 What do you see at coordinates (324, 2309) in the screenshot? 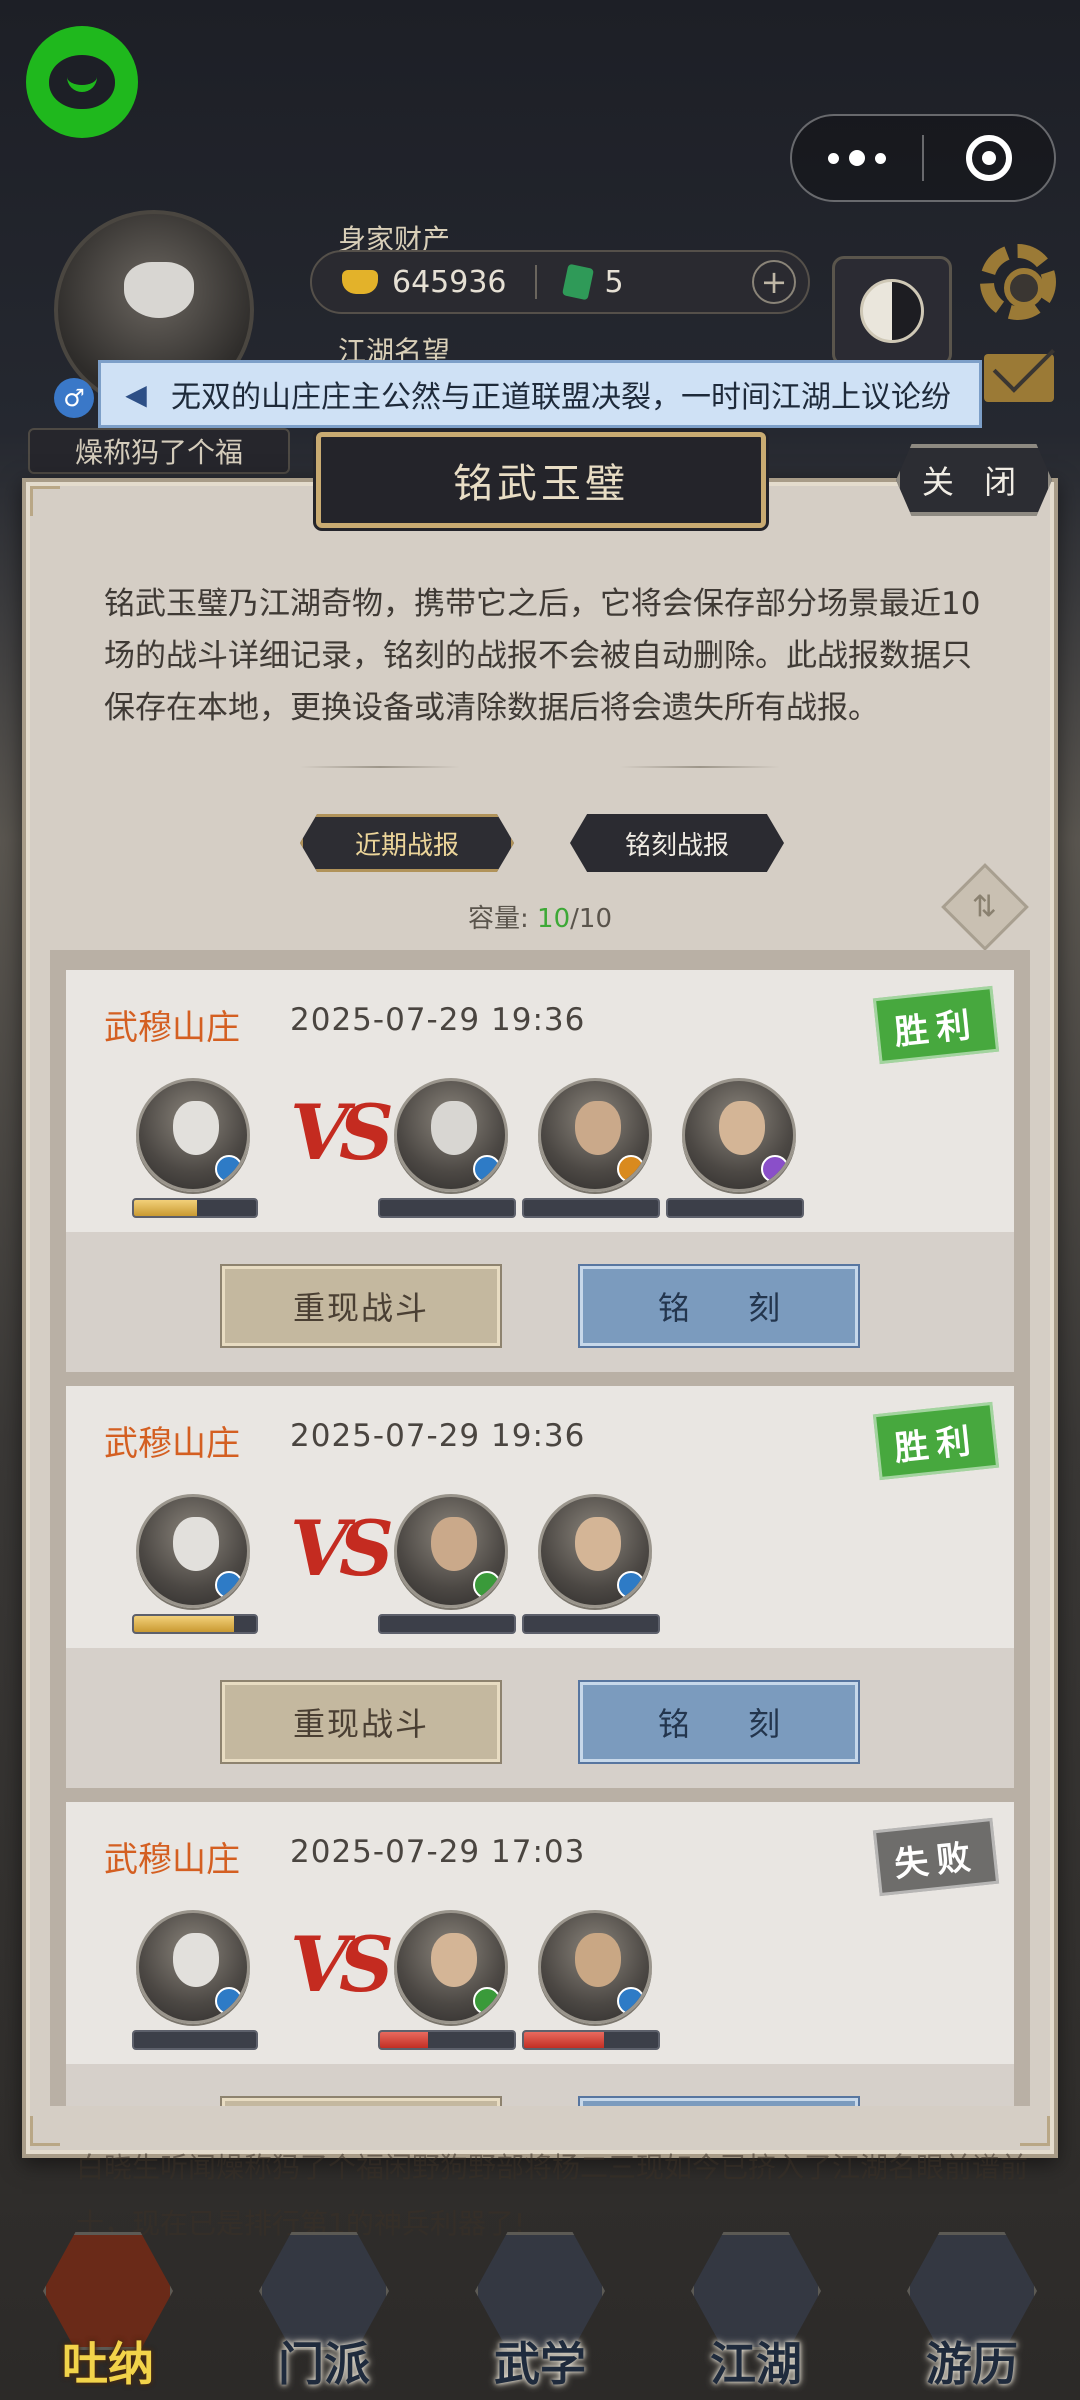
I see `nav-item-2: 门派` at bounding box center [324, 2309].